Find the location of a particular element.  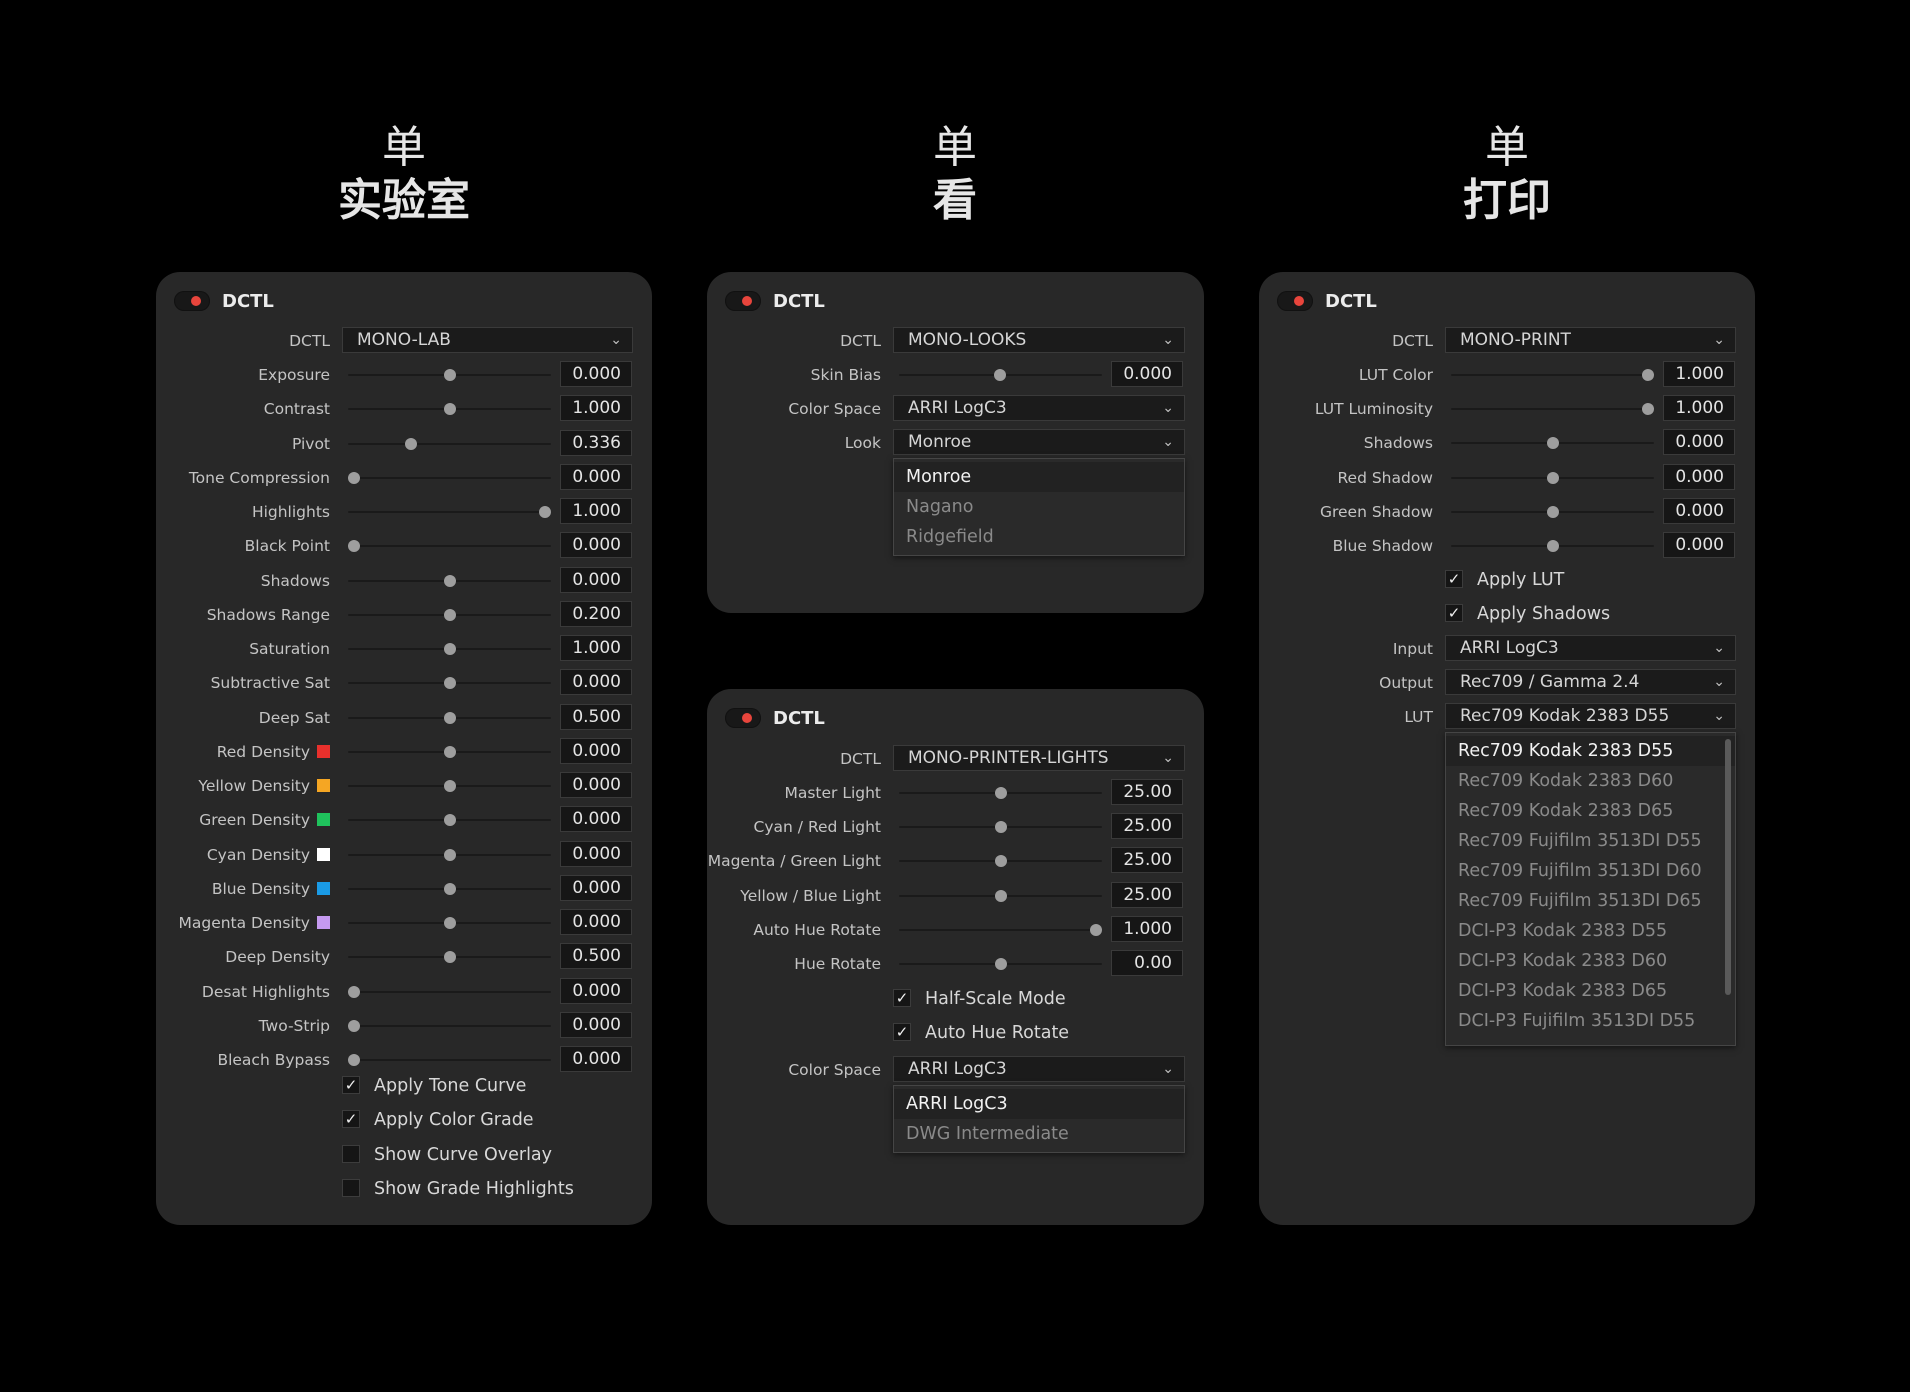

menu-option: ARRI LogC3 is located at coordinates (1039, 1104).